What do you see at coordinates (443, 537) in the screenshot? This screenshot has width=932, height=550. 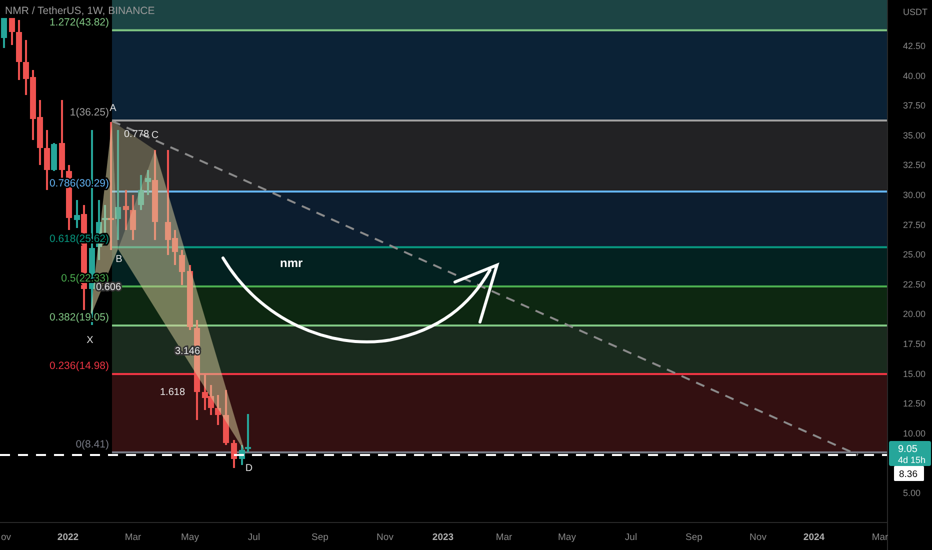 I see `time-axis-label: 2023` at bounding box center [443, 537].